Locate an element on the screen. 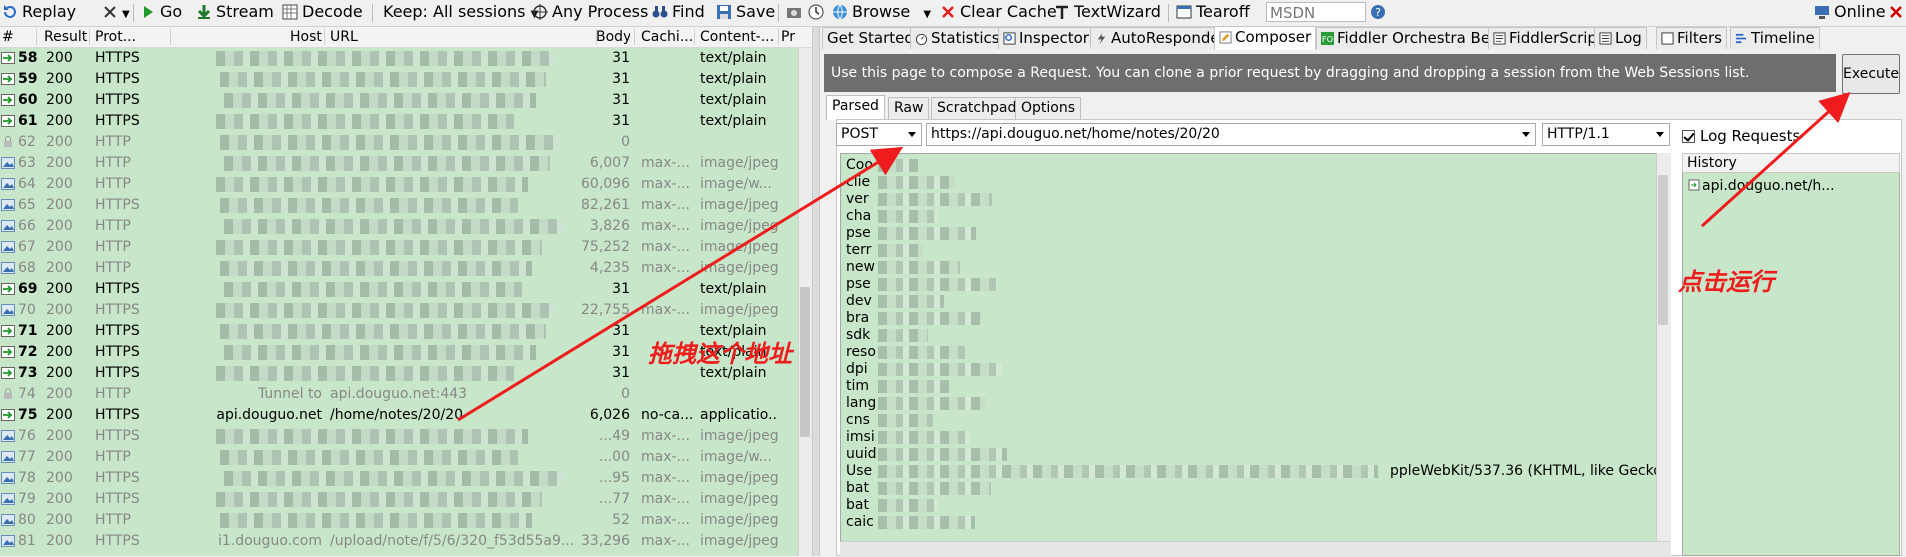 The height and width of the screenshot is (557, 1906). headers-horizontal-scrollbar is located at coordinates (1255, 549).